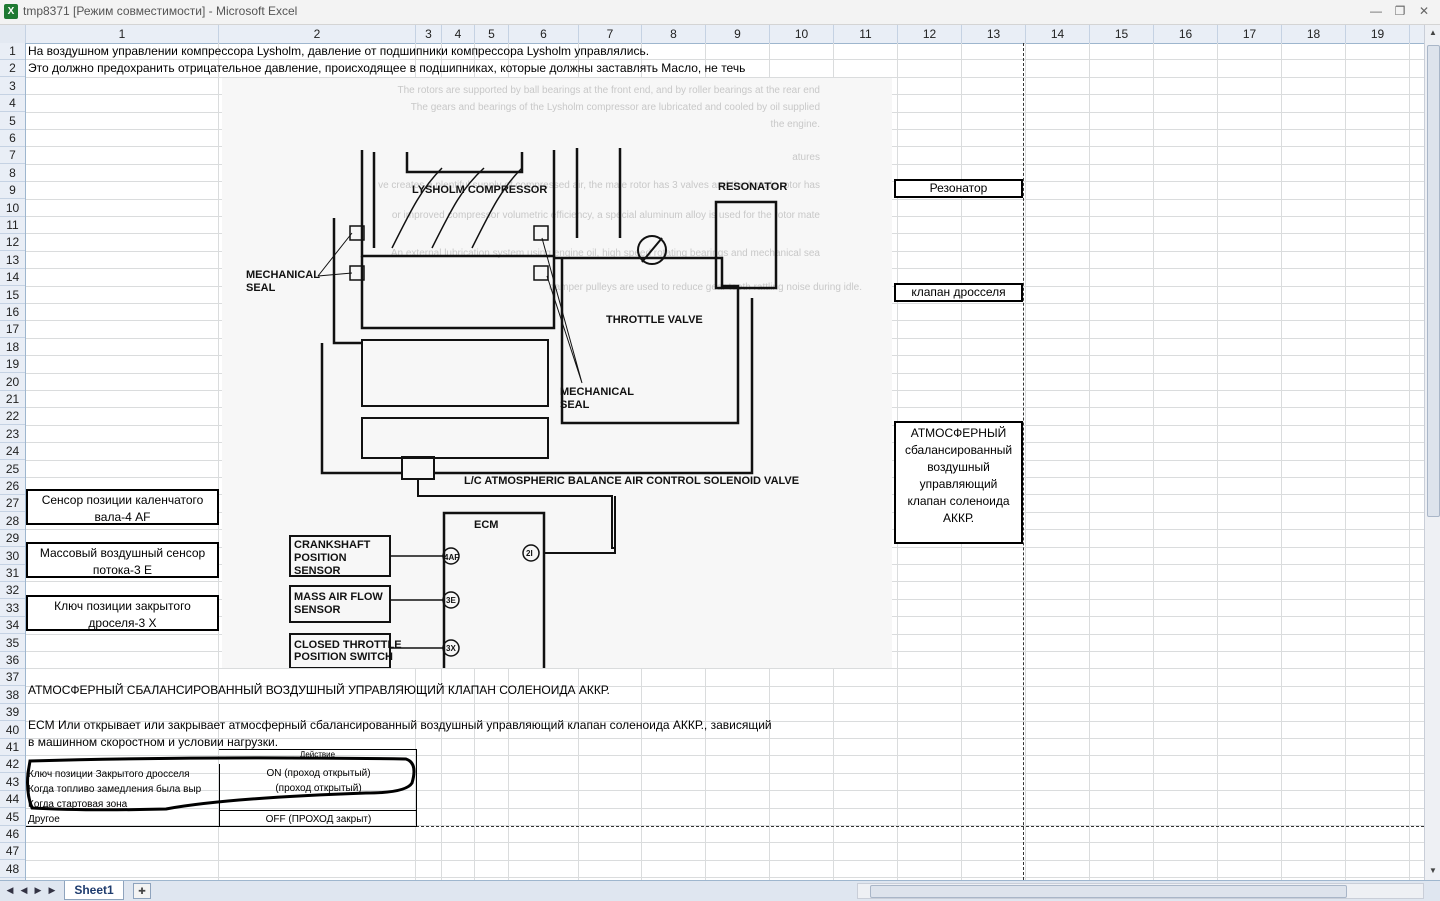  What do you see at coordinates (24, 890) in the screenshot?
I see `prev-sheet-icon: ◀` at bounding box center [24, 890].